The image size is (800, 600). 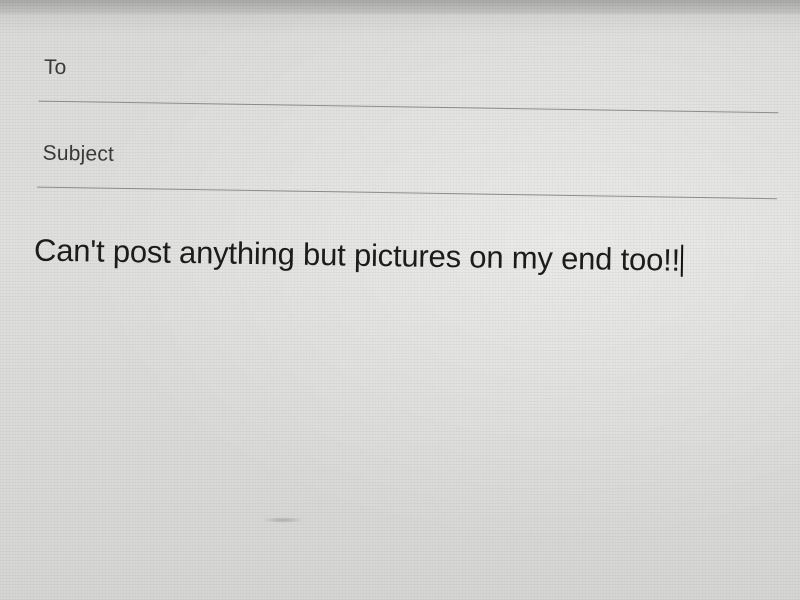 What do you see at coordinates (55, 67) in the screenshot?
I see `to-label: To` at bounding box center [55, 67].